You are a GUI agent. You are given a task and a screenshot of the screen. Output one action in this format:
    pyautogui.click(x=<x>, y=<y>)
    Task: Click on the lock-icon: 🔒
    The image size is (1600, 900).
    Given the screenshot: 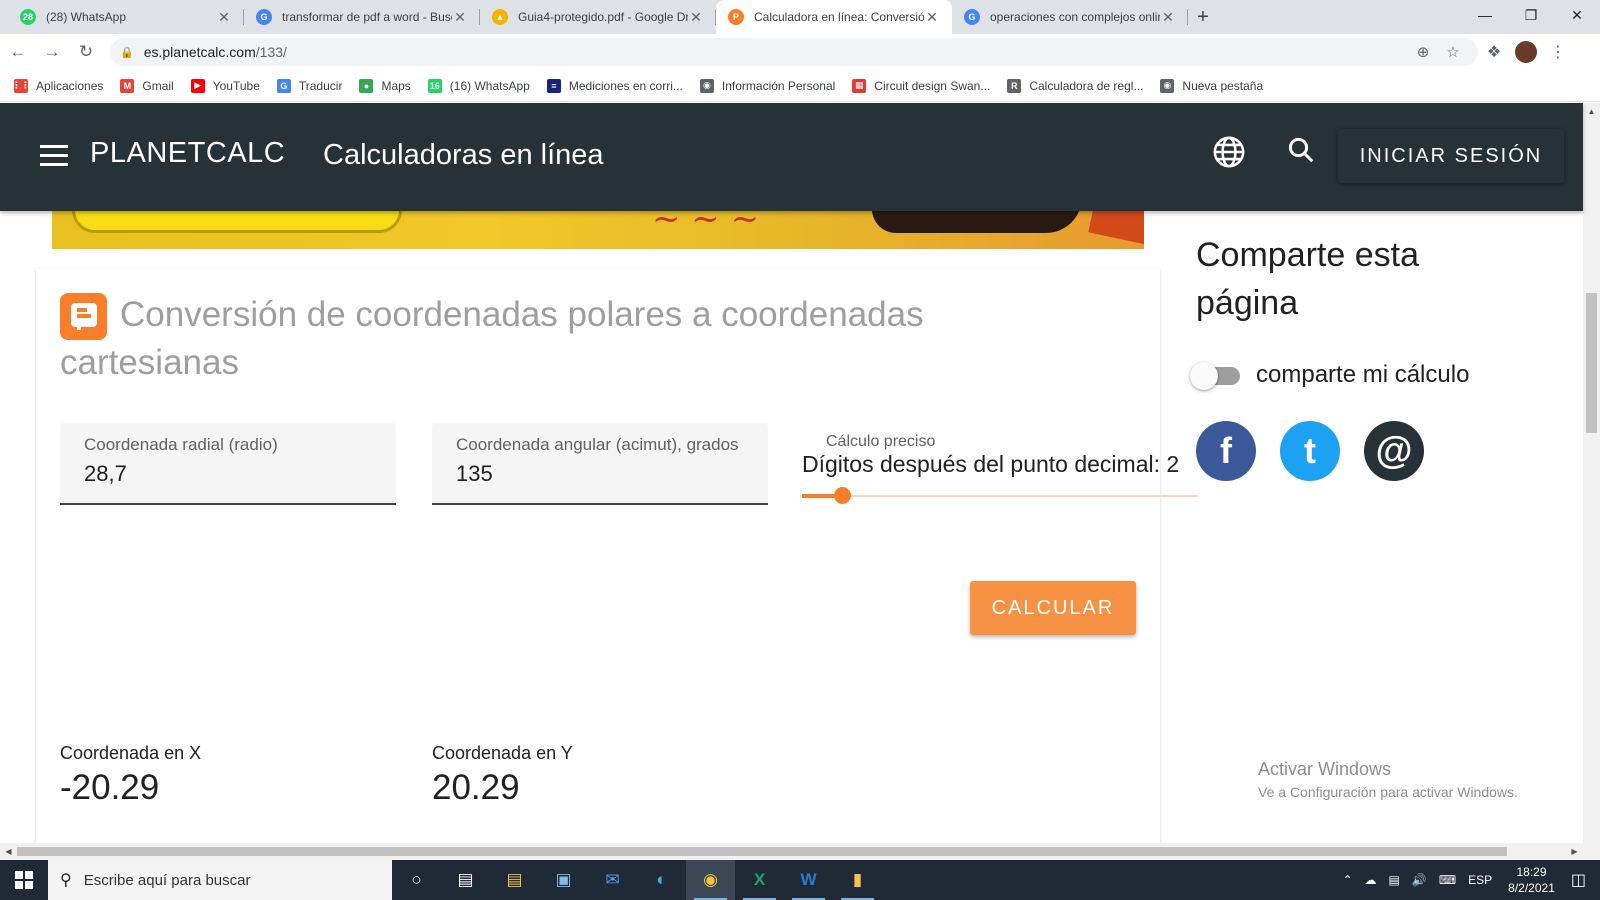 What is the action you would take?
    pyautogui.click(x=127, y=52)
    